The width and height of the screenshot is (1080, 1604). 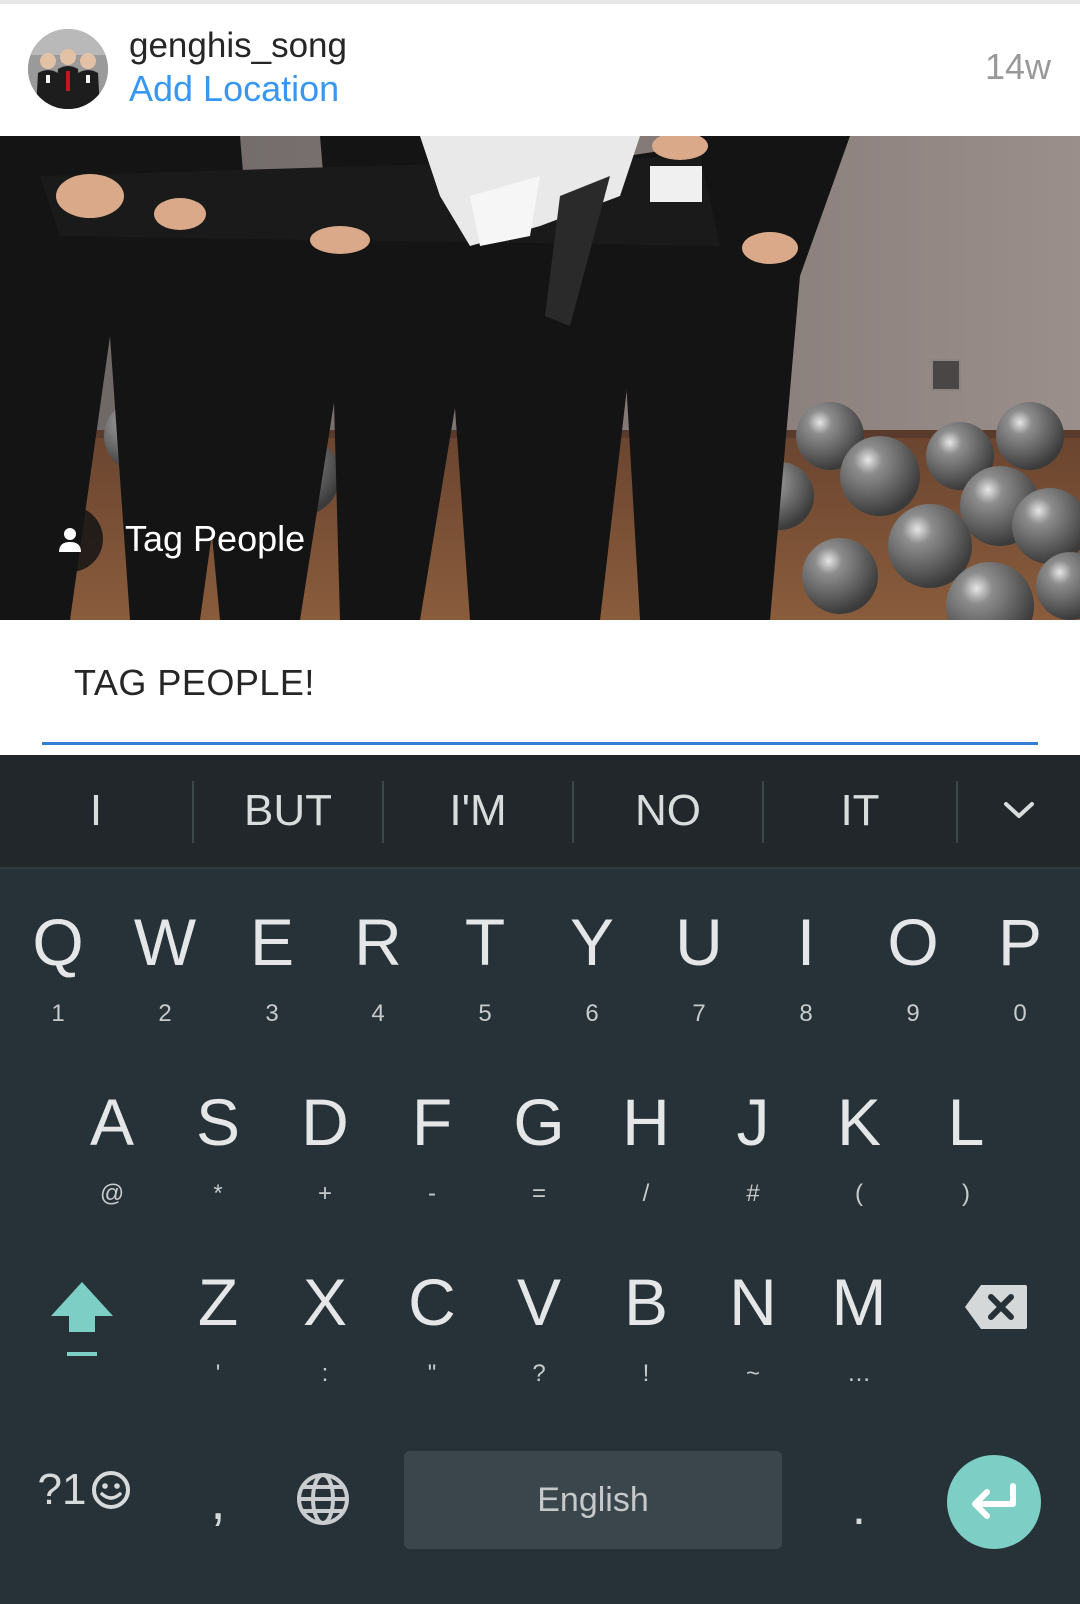 I want to click on post-time: 14w, so click(x=1017, y=66).